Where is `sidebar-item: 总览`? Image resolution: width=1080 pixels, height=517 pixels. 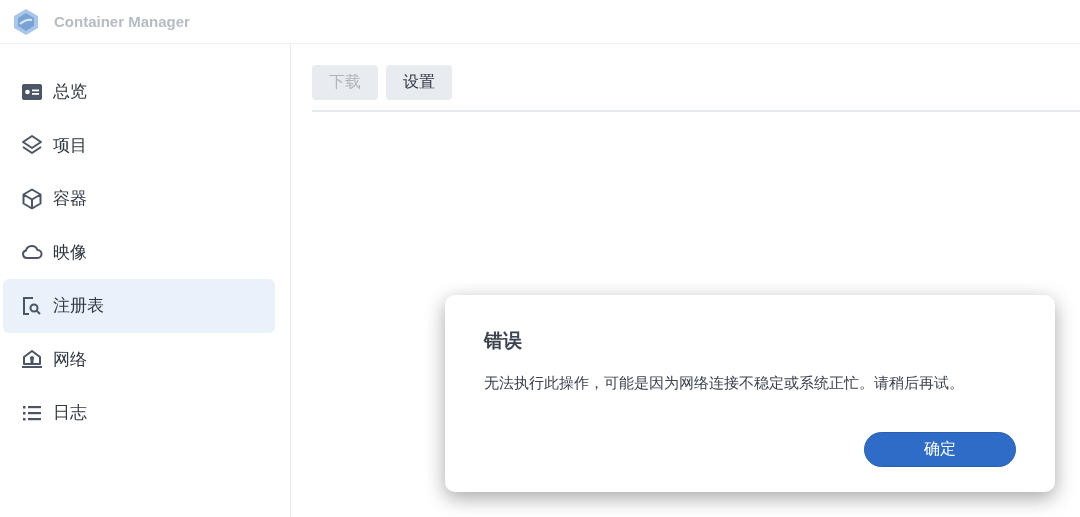 sidebar-item: 总览 is located at coordinates (139, 92).